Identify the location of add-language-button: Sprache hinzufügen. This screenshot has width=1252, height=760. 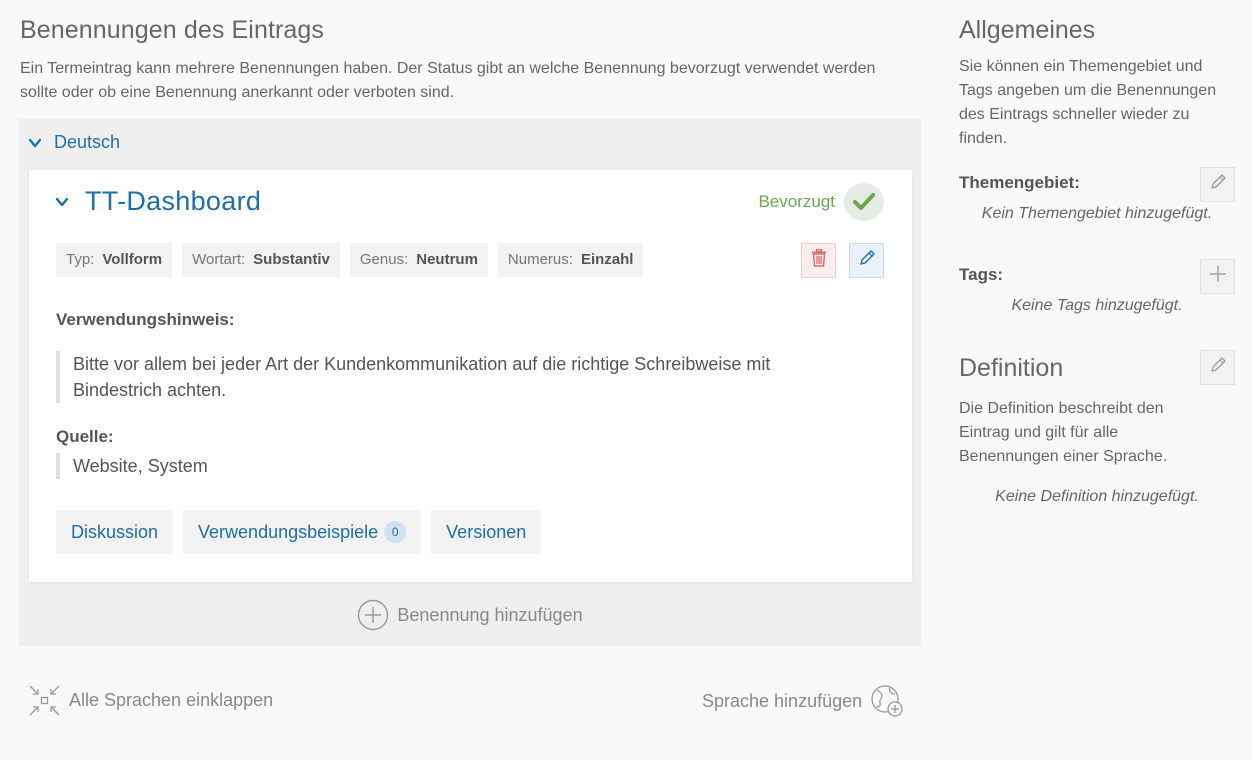
(803, 701).